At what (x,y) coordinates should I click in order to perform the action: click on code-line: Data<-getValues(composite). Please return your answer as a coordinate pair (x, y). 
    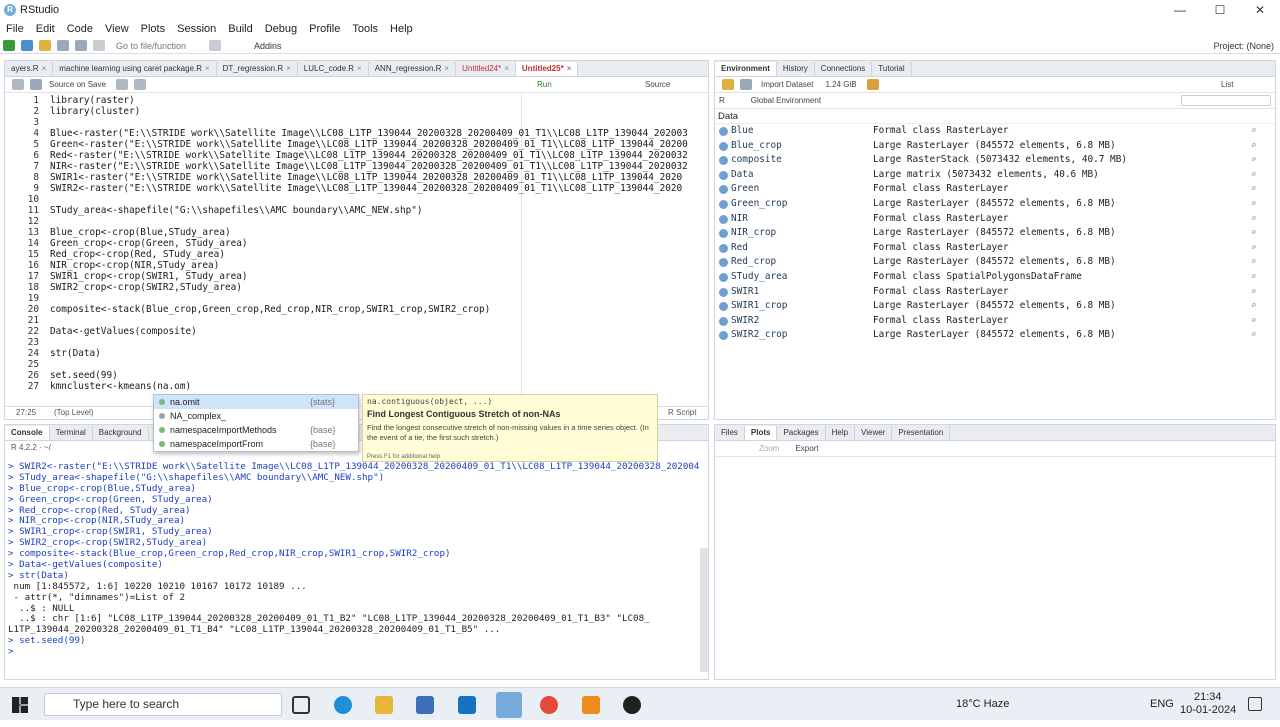
    Looking at the image, I should click on (382, 331).